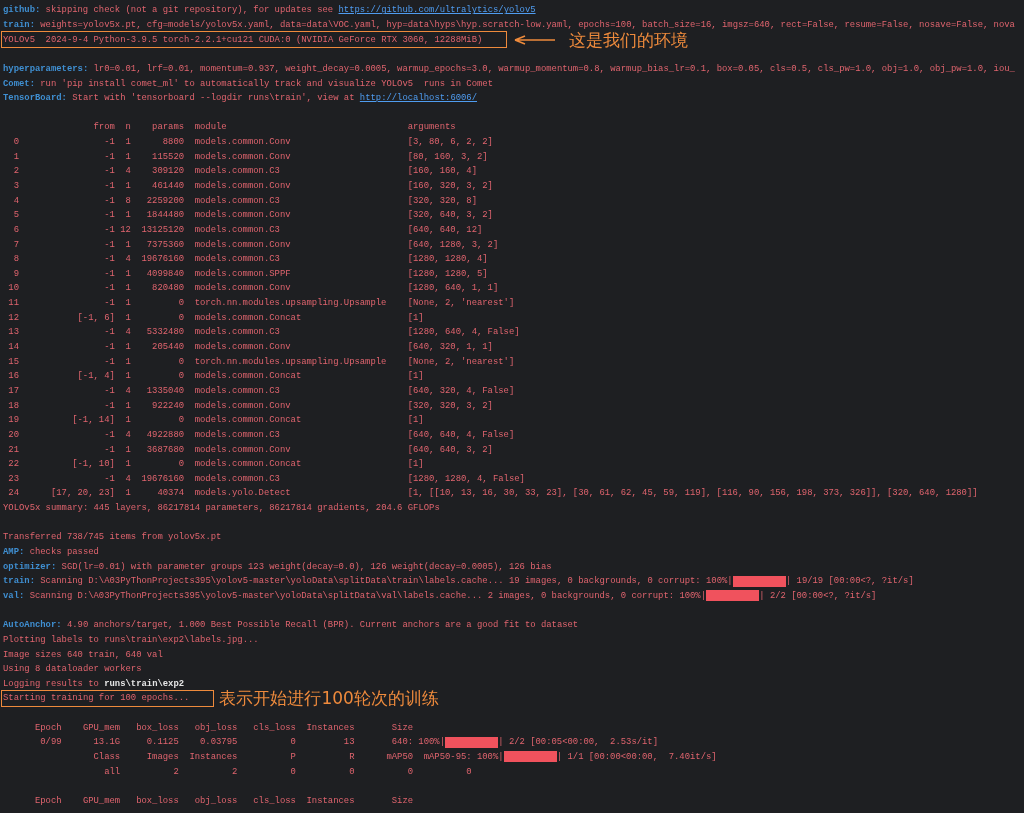 The height and width of the screenshot is (813, 1024). What do you see at coordinates (266, 83) in the screenshot?
I see `log-text: run 'pip install comet_ml' to automatically track and visualize YOLOv5 runs in Comet` at bounding box center [266, 83].